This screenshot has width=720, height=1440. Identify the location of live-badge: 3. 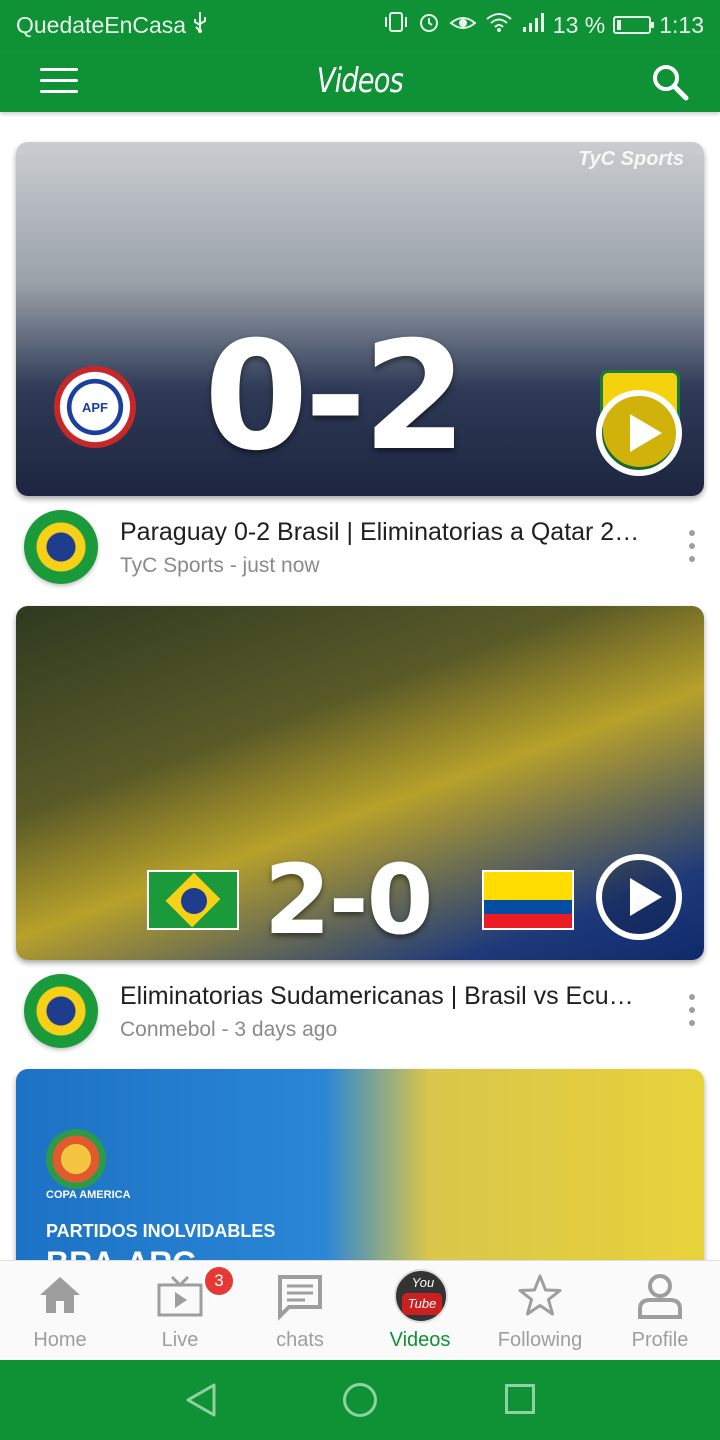
(219, 1281).